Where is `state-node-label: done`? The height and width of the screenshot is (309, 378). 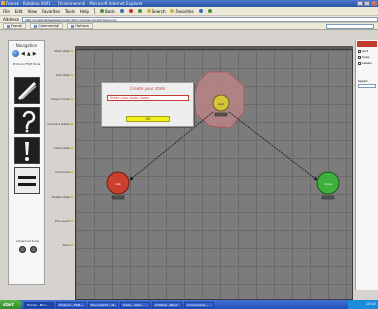 state-node-label: done is located at coordinates (328, 184).